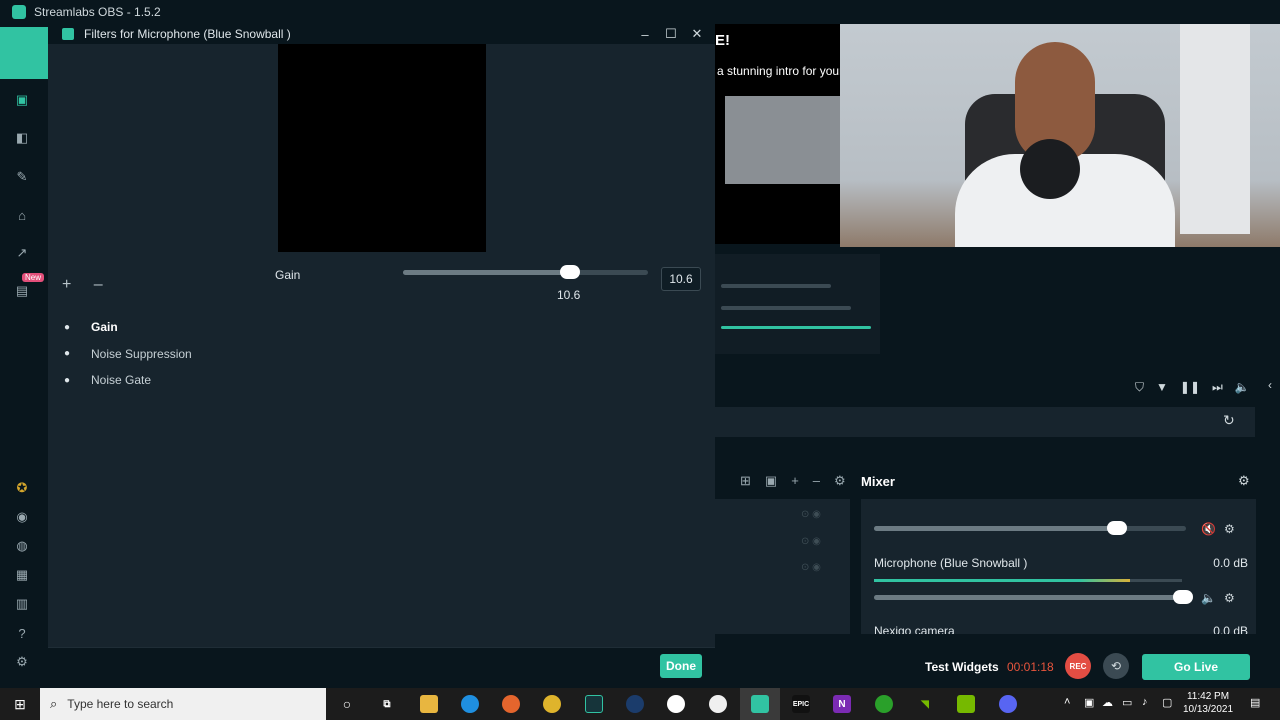  Describe the element at coordinates (429, 704) in the screenshot. I see `file-explorer-icon` at that location.